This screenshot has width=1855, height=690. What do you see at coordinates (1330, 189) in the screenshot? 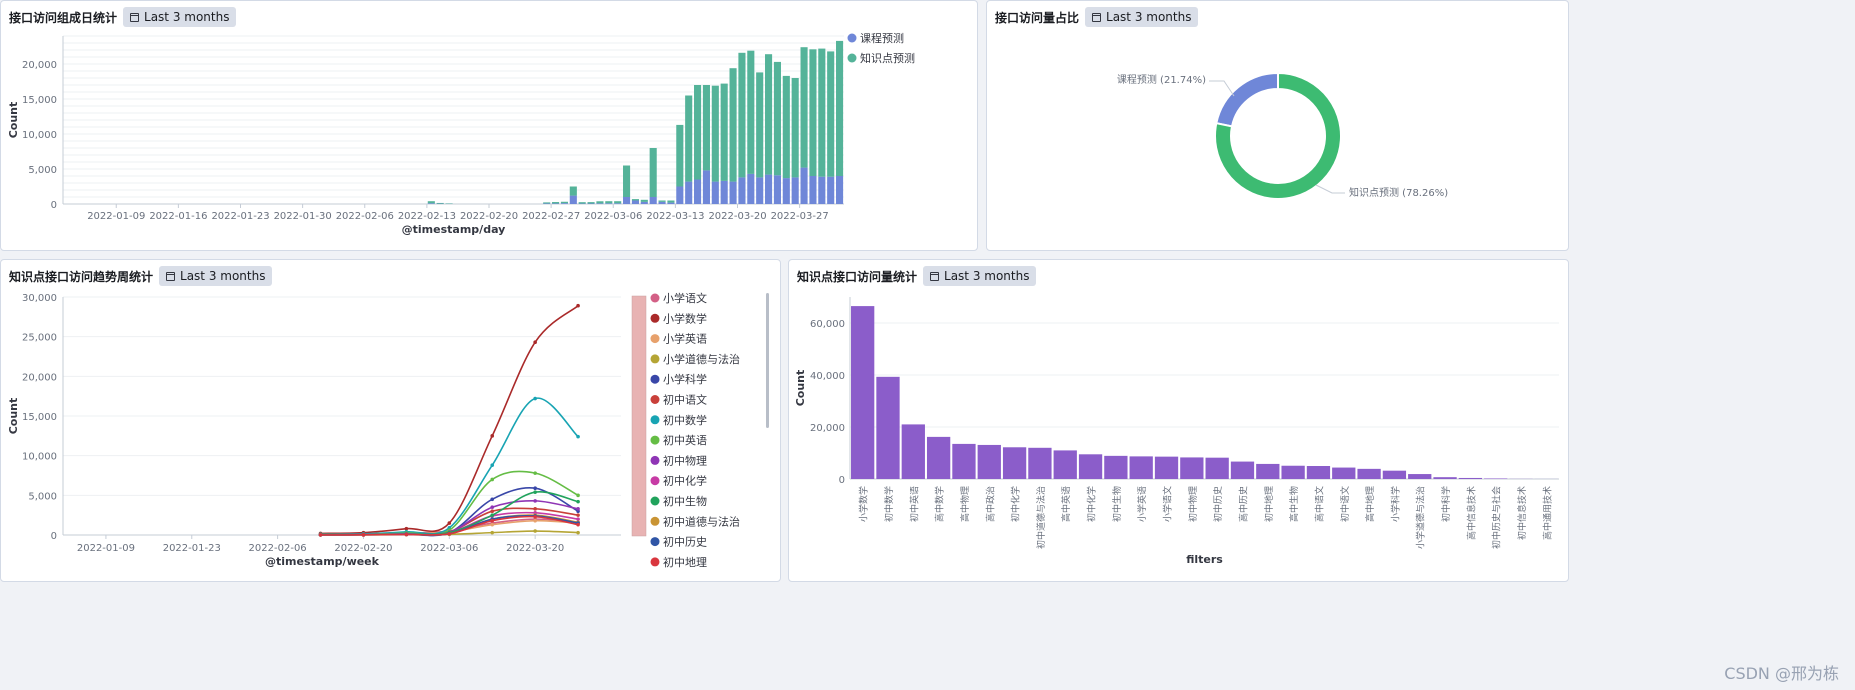
I see `label-leader` at bounding box center [1330, 189].